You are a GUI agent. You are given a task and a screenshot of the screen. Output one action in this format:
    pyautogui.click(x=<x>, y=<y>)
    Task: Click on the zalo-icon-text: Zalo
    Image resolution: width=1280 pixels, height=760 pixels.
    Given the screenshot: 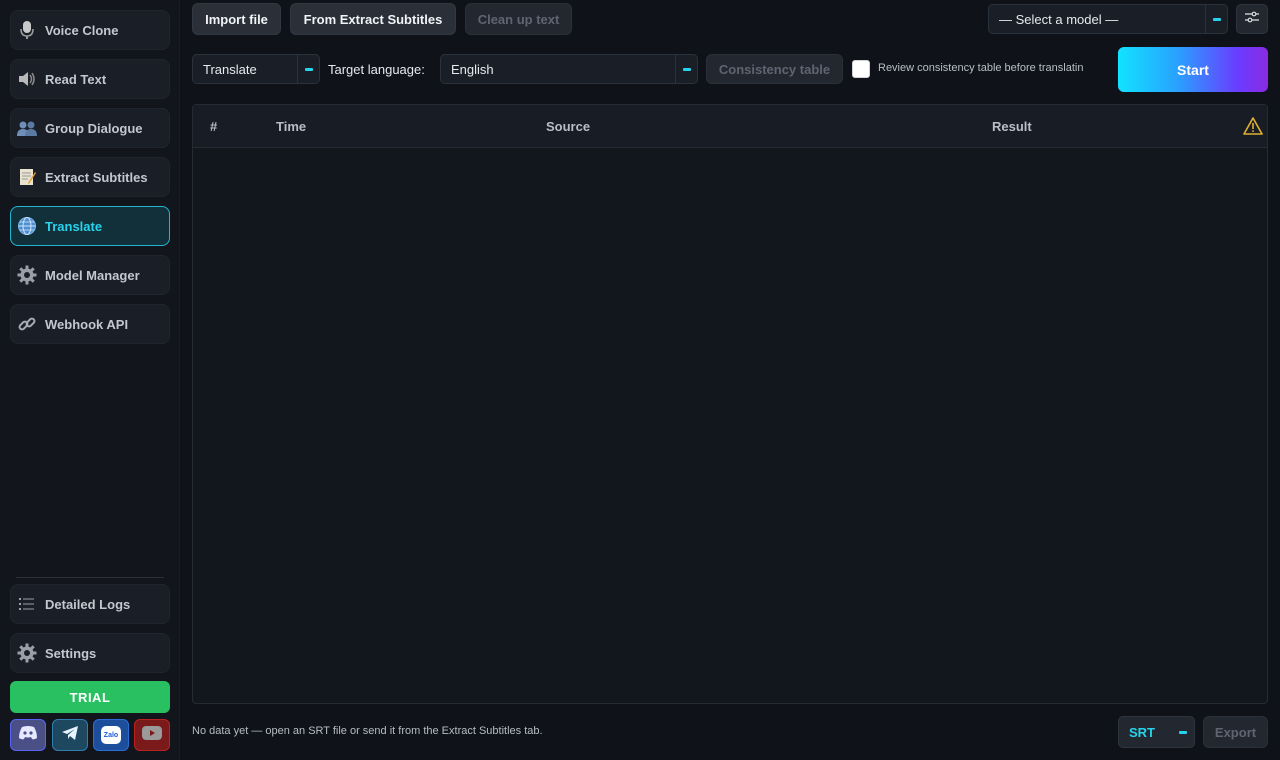 What is the action you would take?
    pyautogui.click(x=111, y=735)
    